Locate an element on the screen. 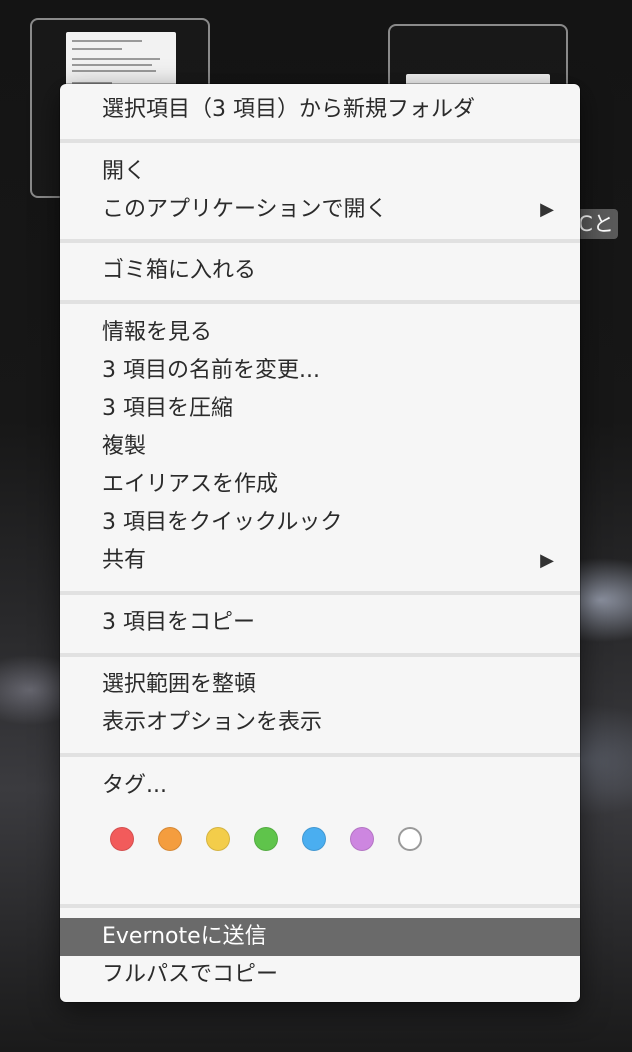 The image size is (632, 1052). menu-item-view-options: 表示オプションを表示 is located at coordinates (320, 723).